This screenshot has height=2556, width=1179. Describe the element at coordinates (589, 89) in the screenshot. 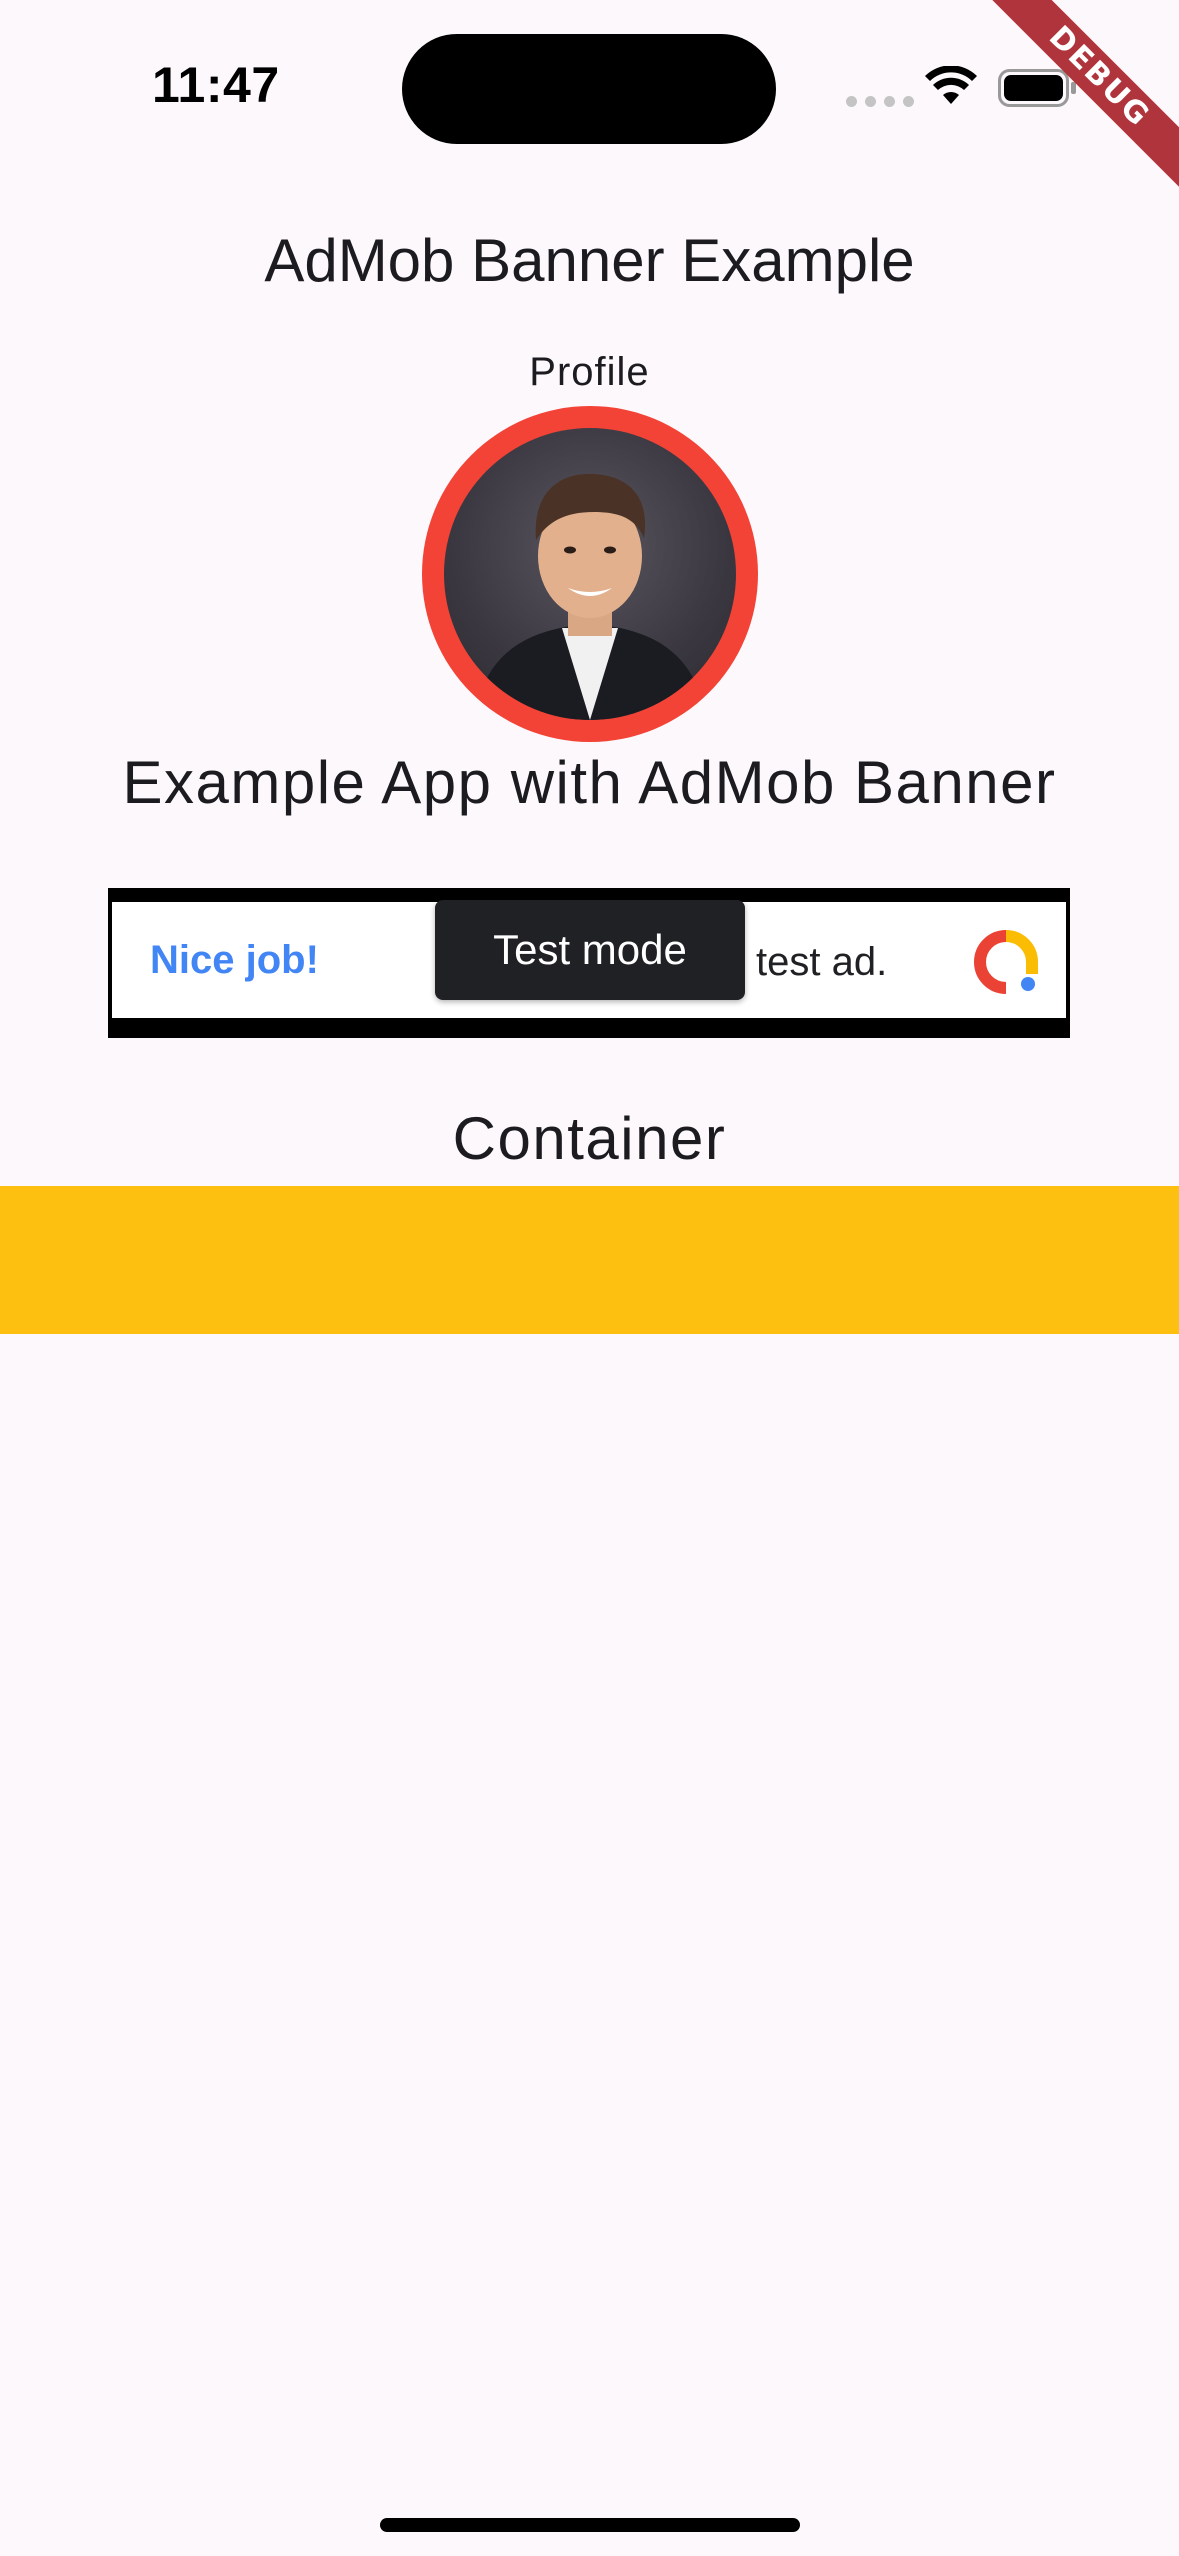

I see `dynamic-island` at that location.